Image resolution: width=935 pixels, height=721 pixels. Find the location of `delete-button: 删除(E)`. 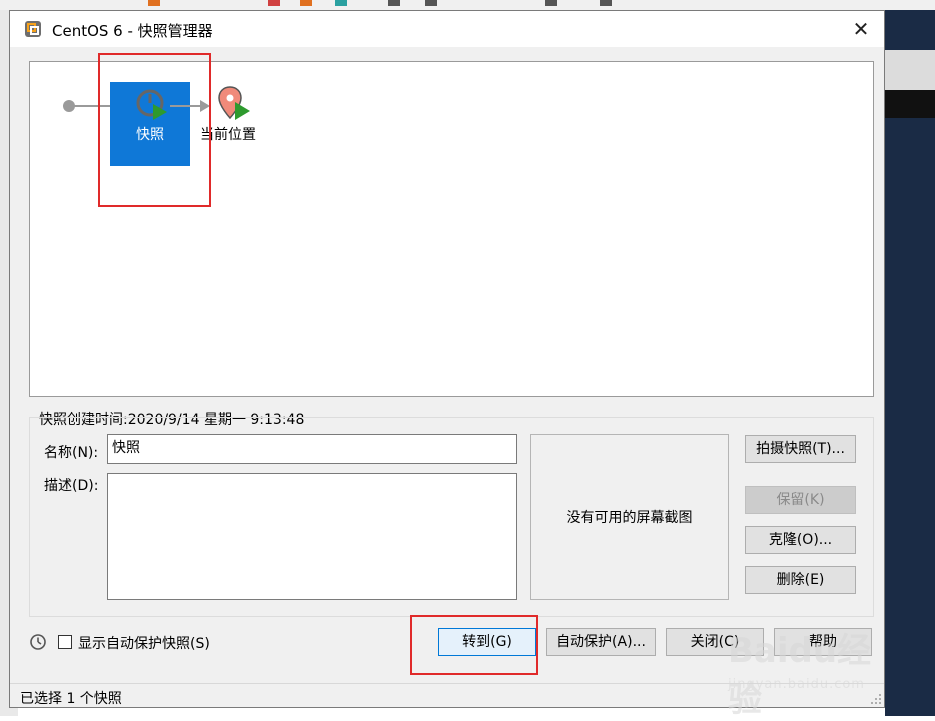

delete-button: 删除(E) is located at coordinates (800, 580).